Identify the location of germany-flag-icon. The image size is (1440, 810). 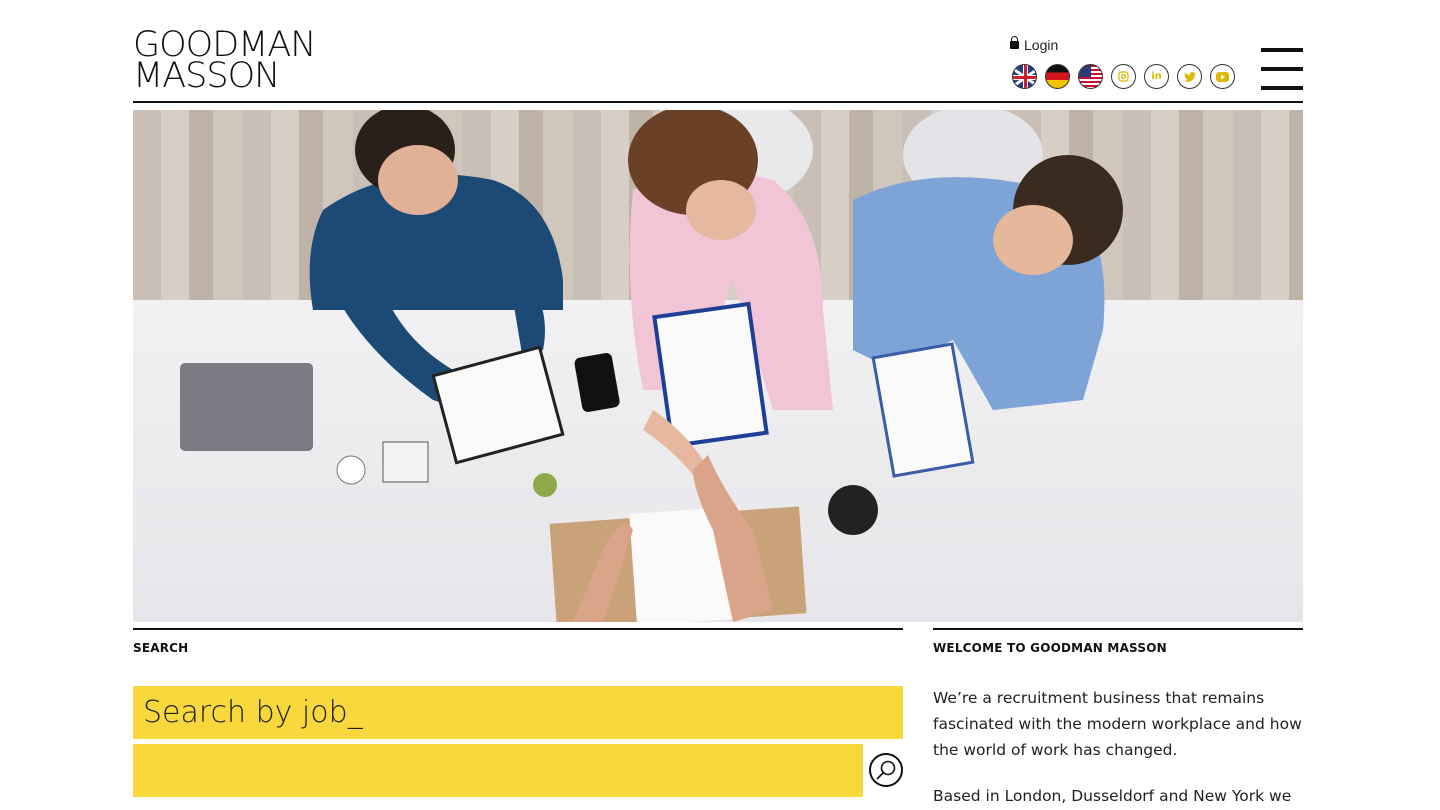
(1057, 76).